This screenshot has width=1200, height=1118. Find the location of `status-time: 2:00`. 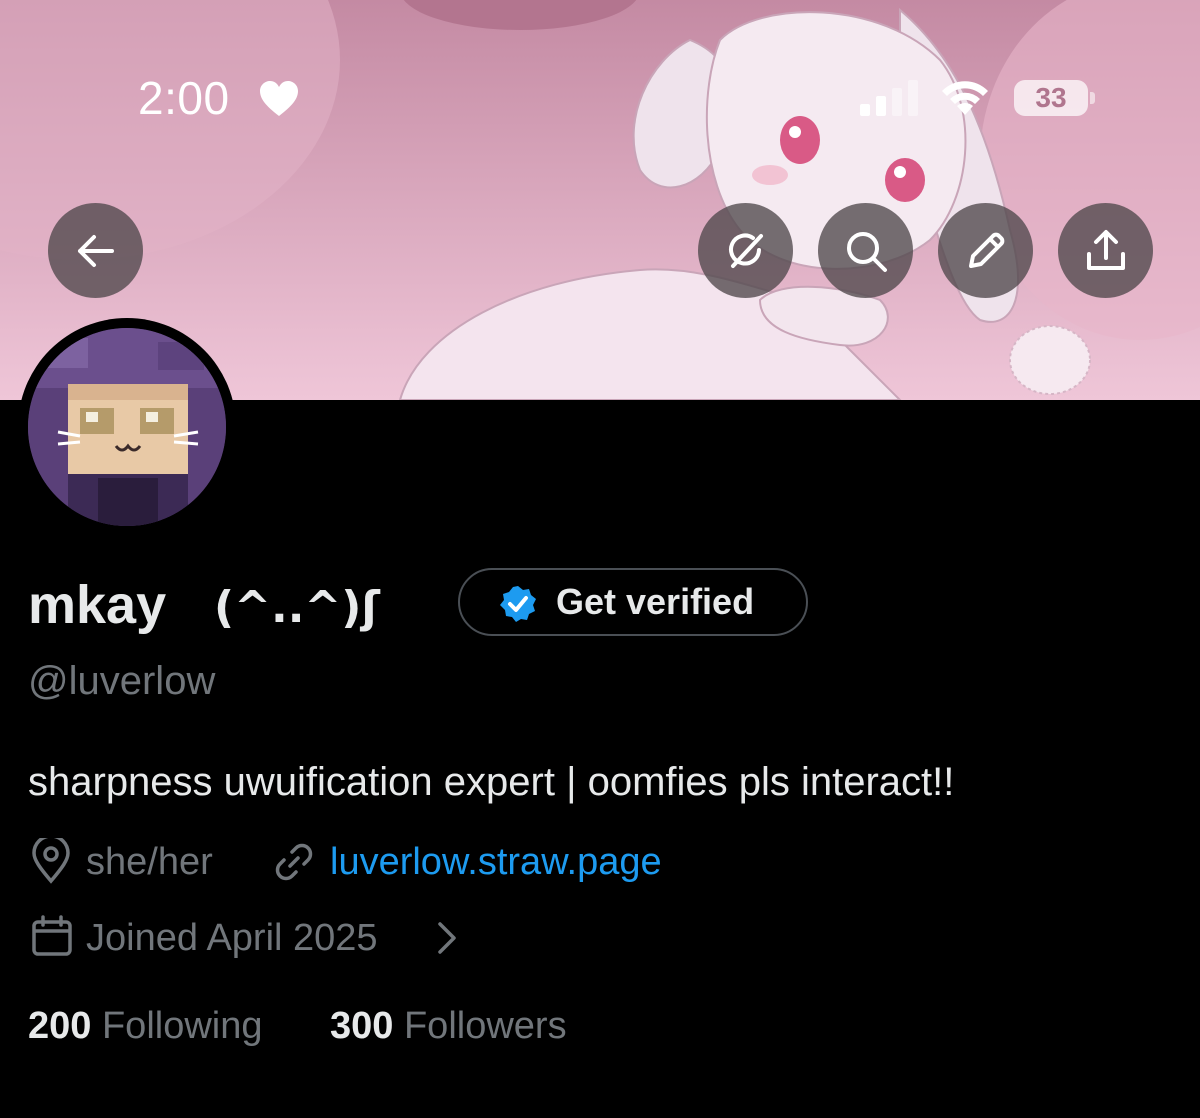

status-time: 2:00 is located at coordinates (184, 98).